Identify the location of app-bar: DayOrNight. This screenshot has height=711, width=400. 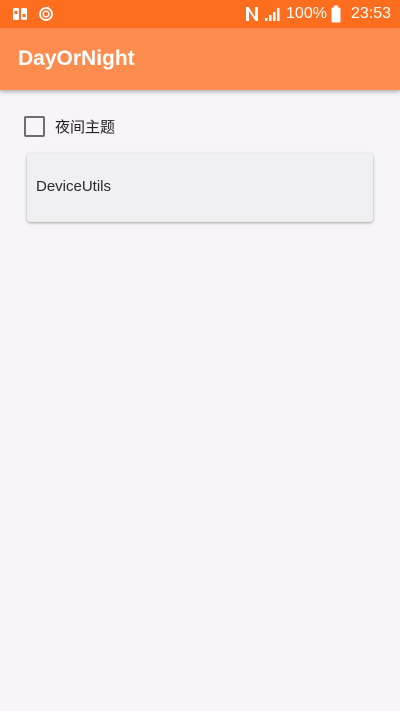
(200, 59).